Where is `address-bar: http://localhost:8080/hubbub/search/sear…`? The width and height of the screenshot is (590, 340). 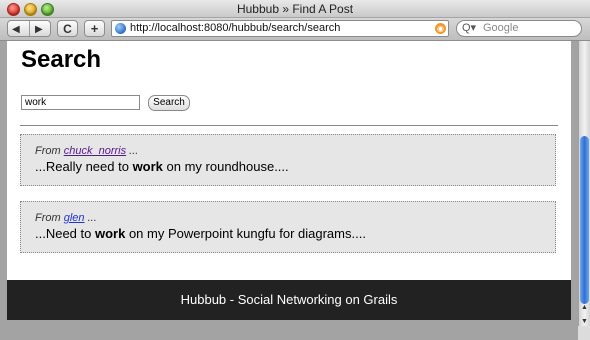
address-bar: http://localhost:8080/hubbub/search/sear… is located at coordinates (280, 28).